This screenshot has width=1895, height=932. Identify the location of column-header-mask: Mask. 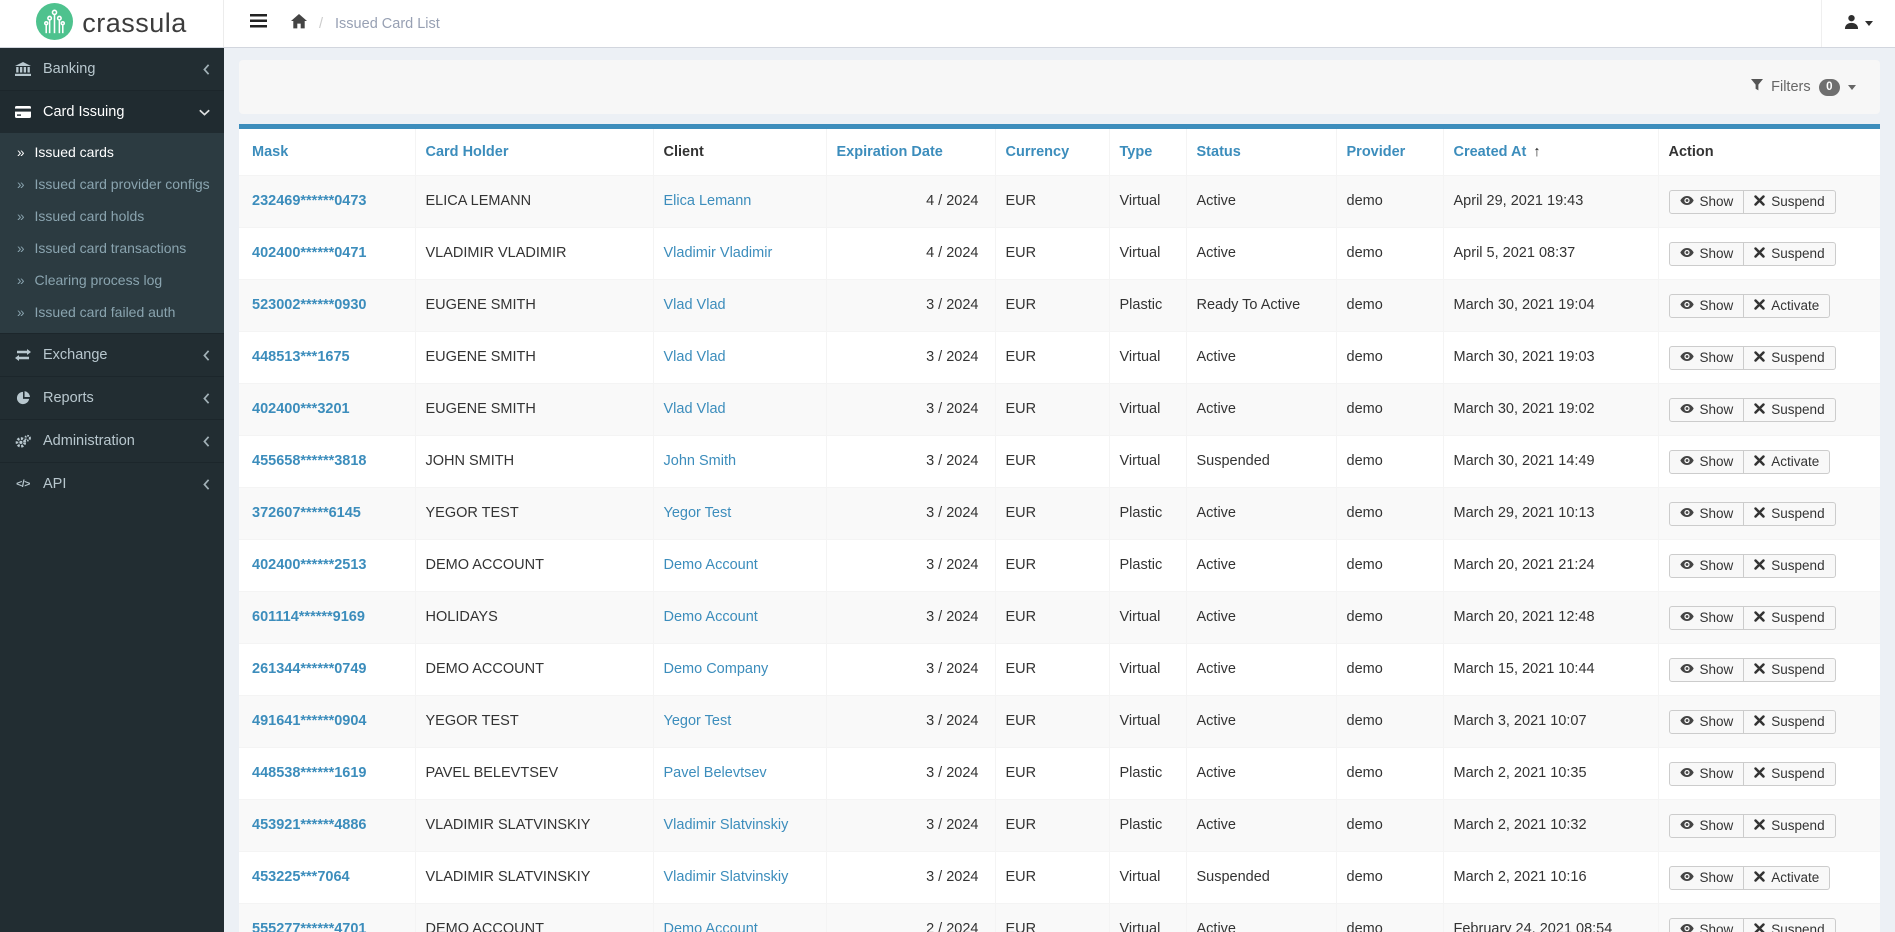
(327, 152).